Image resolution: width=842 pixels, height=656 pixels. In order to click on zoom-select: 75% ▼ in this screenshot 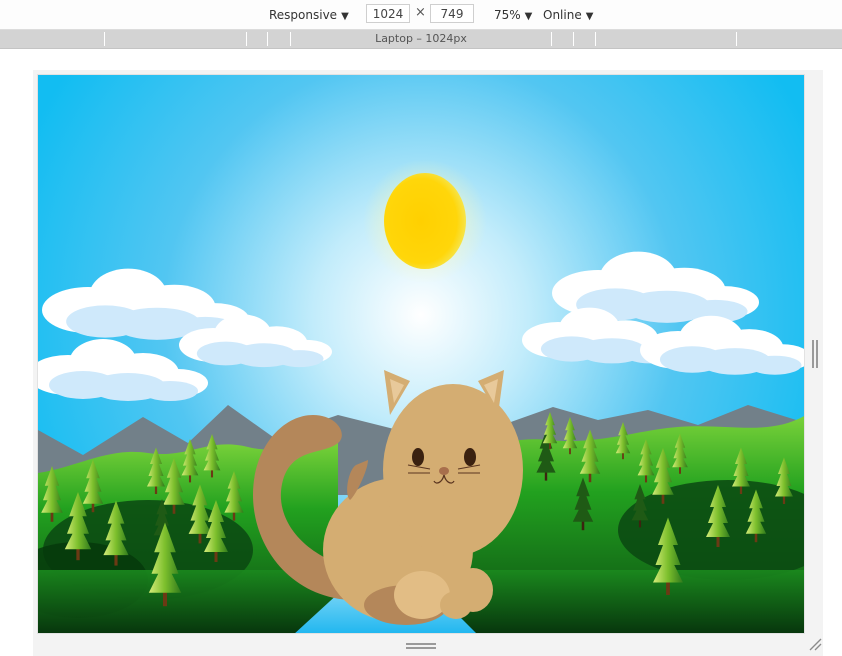, I will do `click(513, 15)`.